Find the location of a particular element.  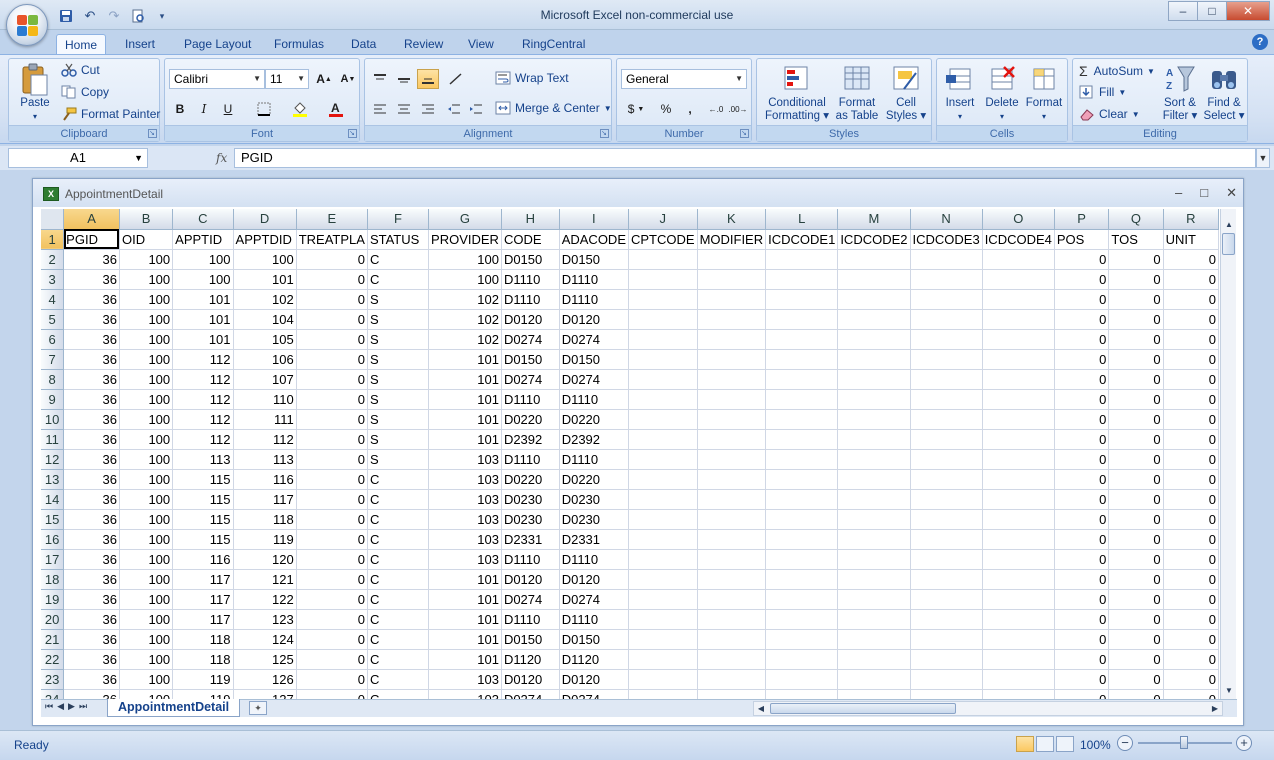

shrink-font-button: A ▼ is located at coordinates (348, 79).